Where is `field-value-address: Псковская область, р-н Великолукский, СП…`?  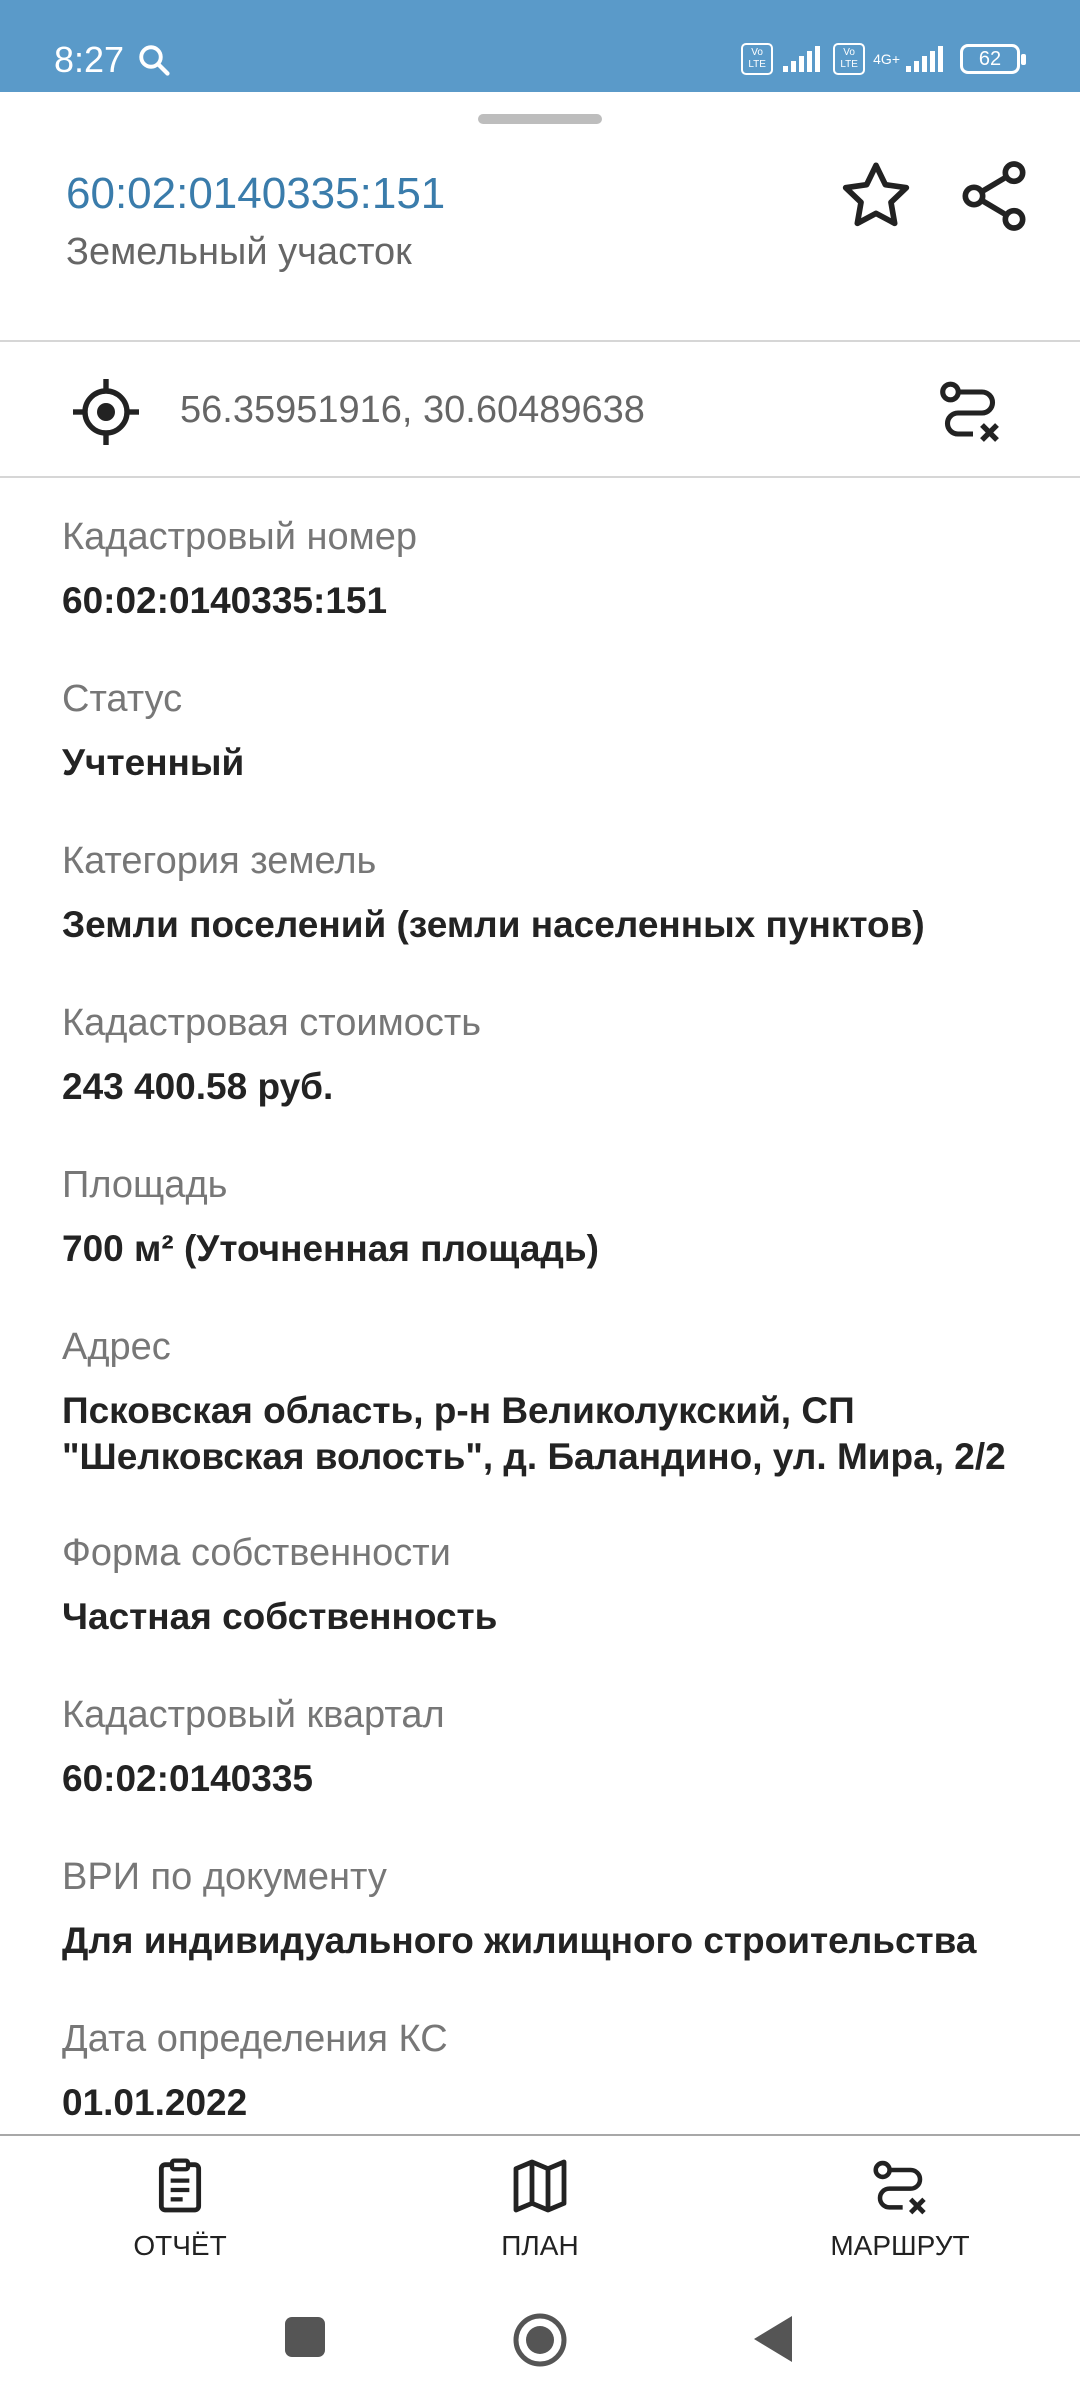 field-value-address: Псковская область, р-н Великолукский, СП… is located at coordinates (534, 1433).